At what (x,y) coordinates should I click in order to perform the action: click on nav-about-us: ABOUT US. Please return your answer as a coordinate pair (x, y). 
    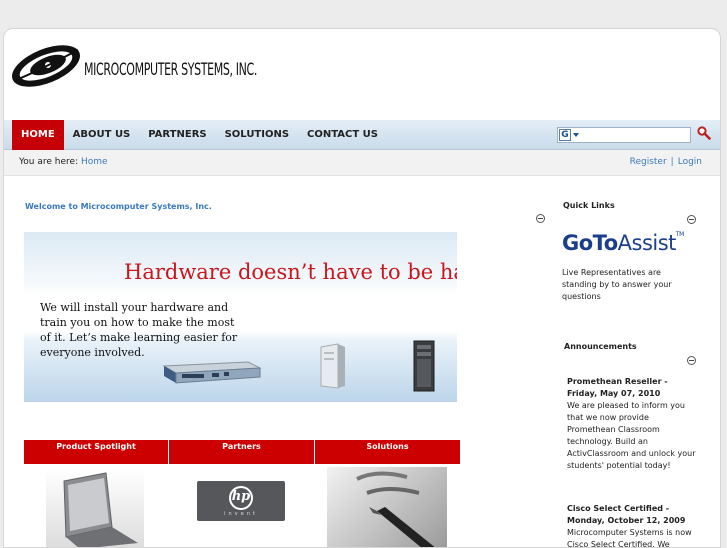
    Looking at the image, I should click on (102, 135).